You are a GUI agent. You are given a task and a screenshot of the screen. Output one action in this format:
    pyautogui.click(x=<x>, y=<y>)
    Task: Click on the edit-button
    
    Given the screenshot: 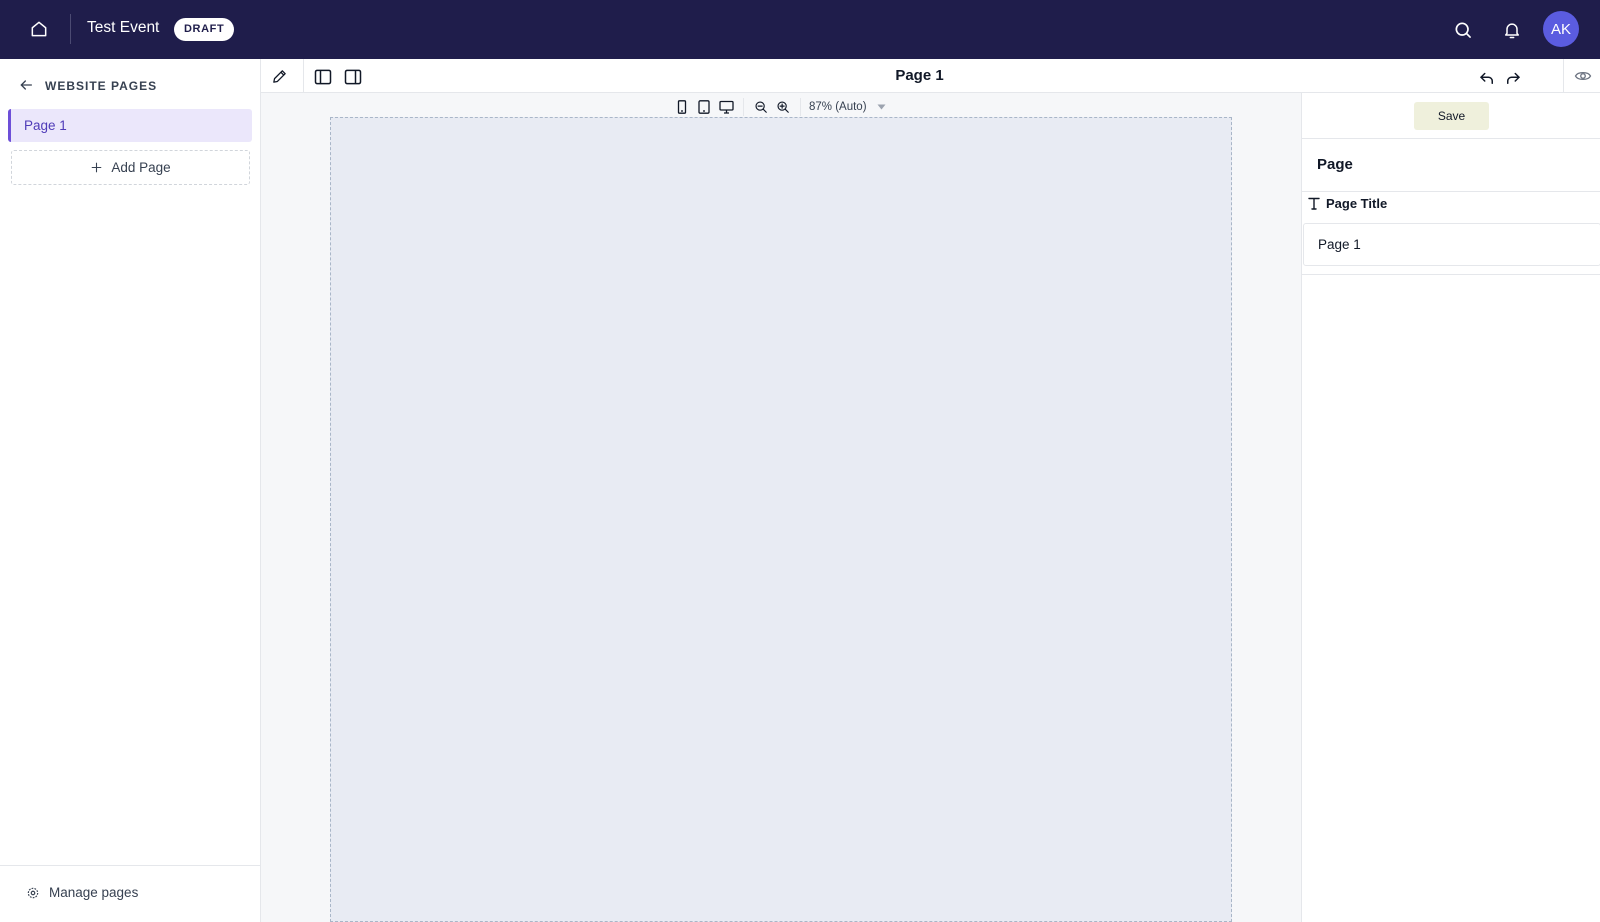 What is the action you would take?
    pyautogui.click(x=279, y=76)
    